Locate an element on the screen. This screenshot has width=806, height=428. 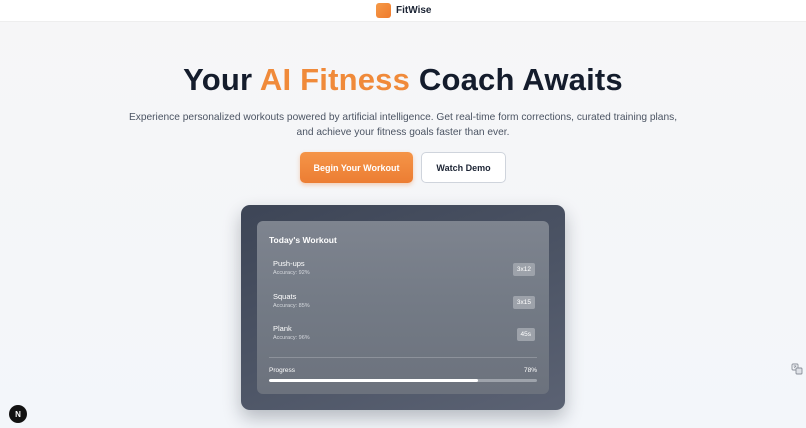
exercise-item-squats: Squats Accuracy: 85% 3x15 is located at coordinates (404, 303).